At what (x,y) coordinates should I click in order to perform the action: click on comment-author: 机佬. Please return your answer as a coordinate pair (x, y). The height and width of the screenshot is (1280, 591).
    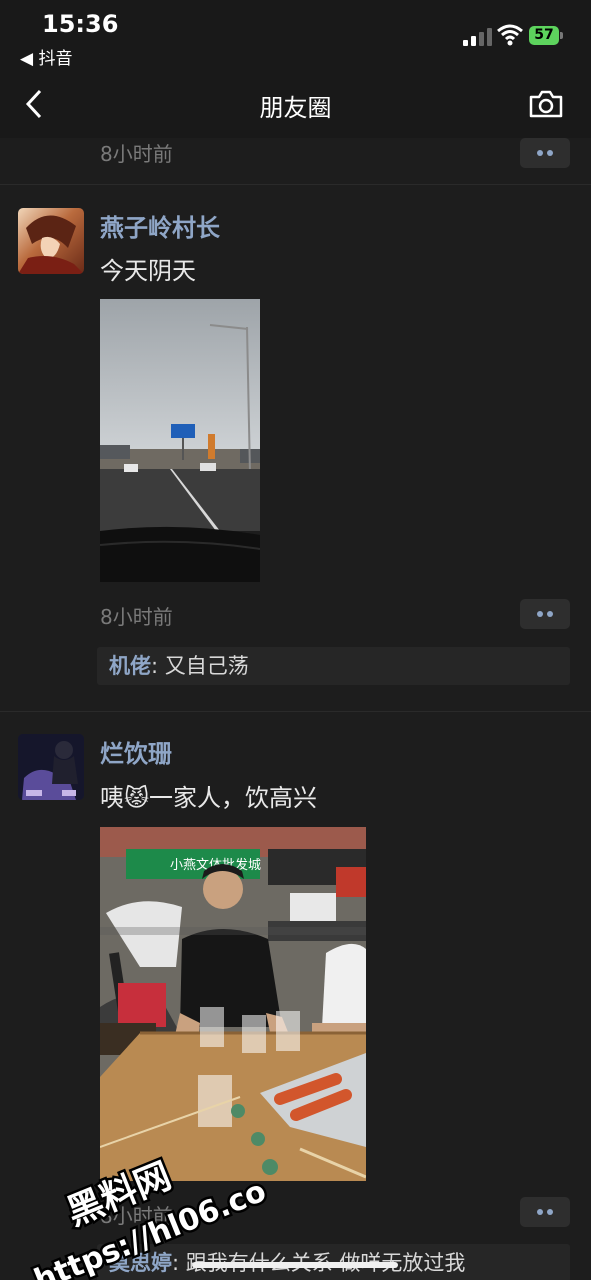
    Looking at the image, I should click on (130, 666).